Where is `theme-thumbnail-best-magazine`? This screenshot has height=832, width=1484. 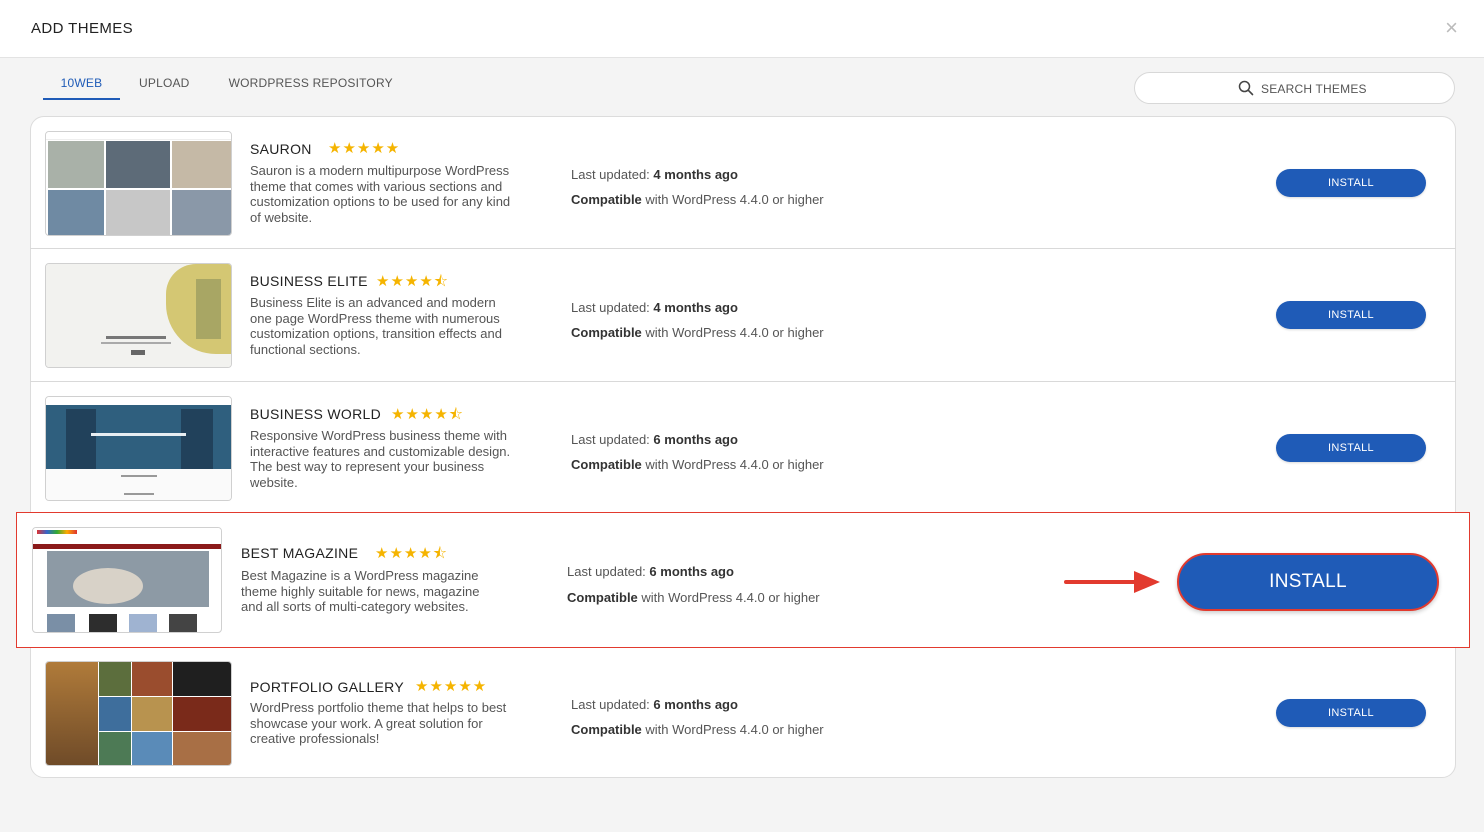 theme-thumbnail-best-magazine is located at coordinates (127, 580).